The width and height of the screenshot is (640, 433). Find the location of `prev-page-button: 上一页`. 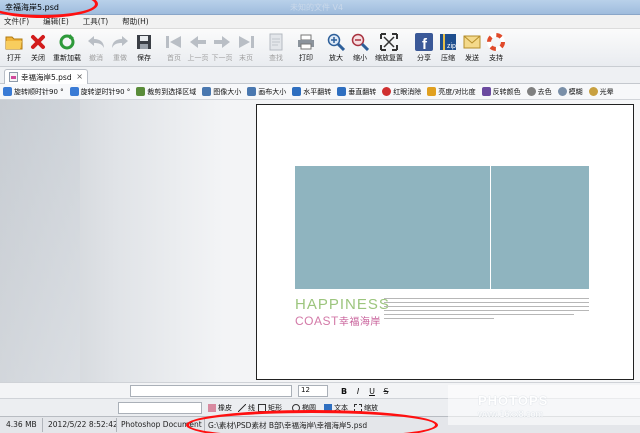

prev-page-button: 上一页 is located at coordinates (198, 48).